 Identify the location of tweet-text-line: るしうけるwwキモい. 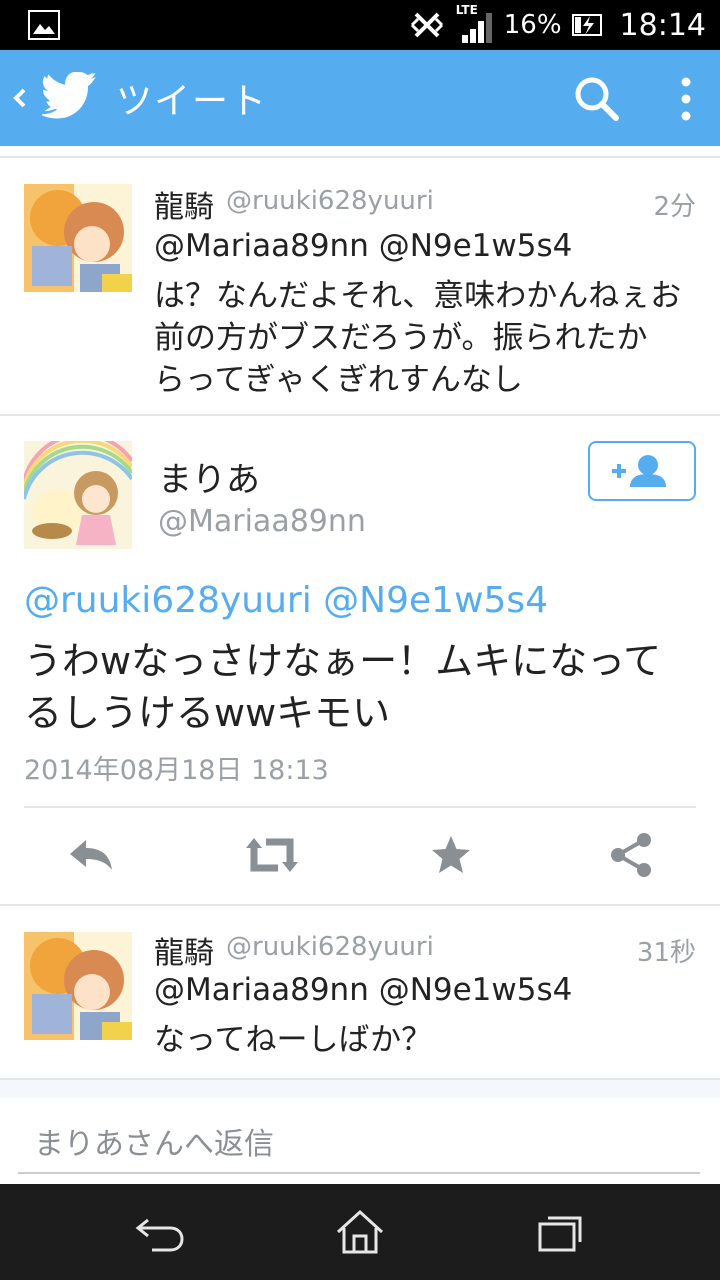
(207, 713).